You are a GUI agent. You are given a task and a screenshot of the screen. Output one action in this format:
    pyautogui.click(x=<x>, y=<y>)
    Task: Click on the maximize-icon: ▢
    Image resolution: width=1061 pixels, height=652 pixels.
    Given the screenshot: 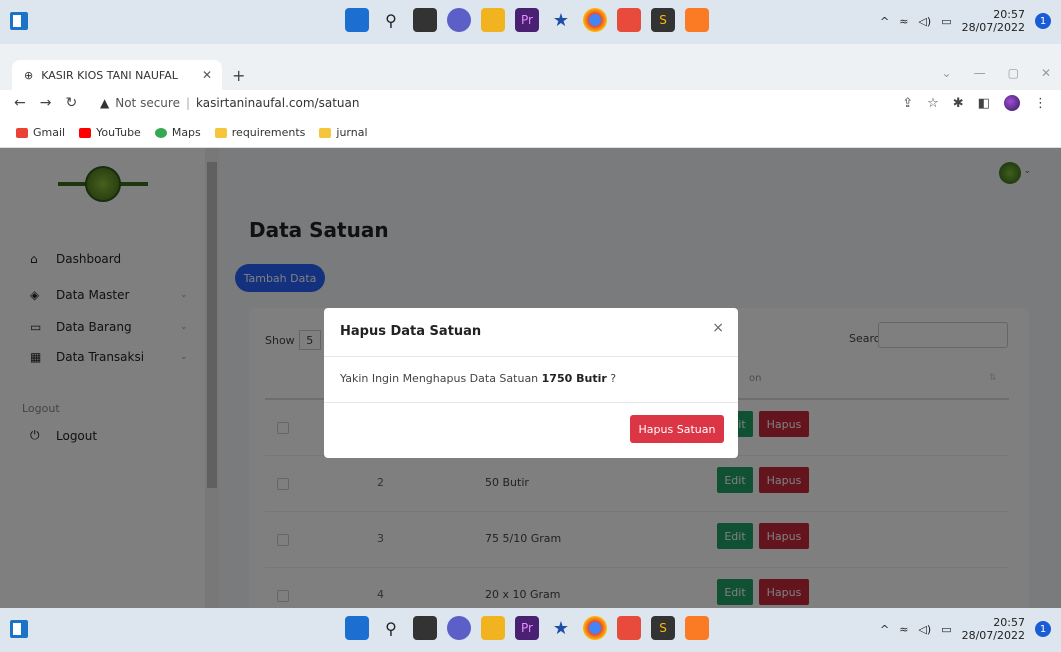 What is the action you would take?
    pyautogui.click(x=1013, y=73)
    